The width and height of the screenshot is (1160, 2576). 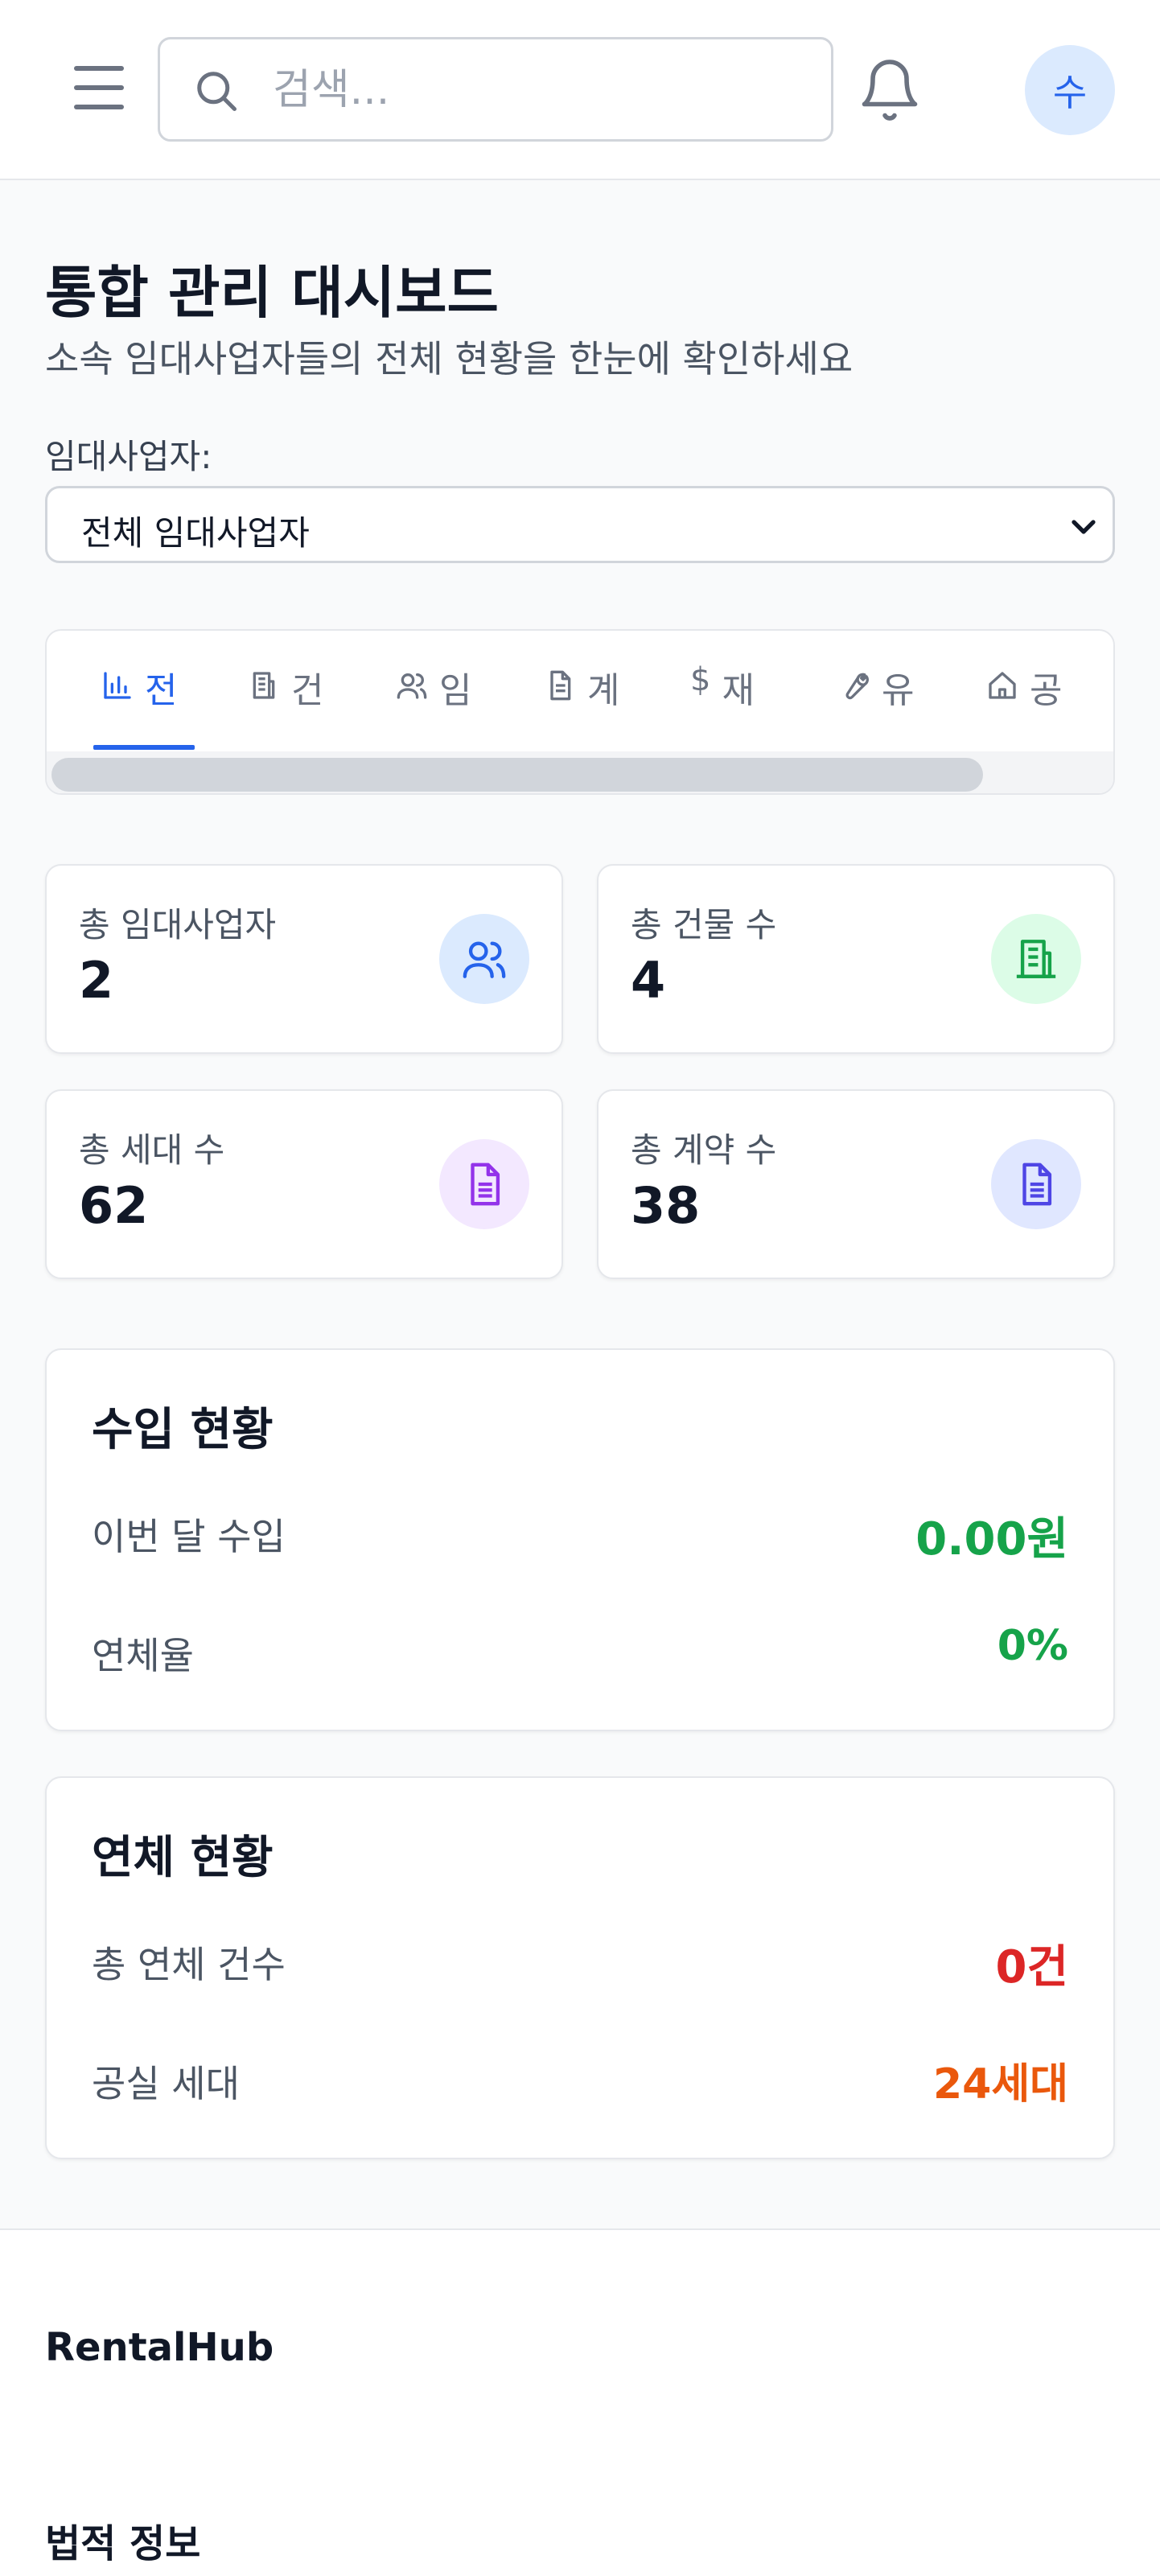 I want to click on search-icon, so click(x=217, y=91).